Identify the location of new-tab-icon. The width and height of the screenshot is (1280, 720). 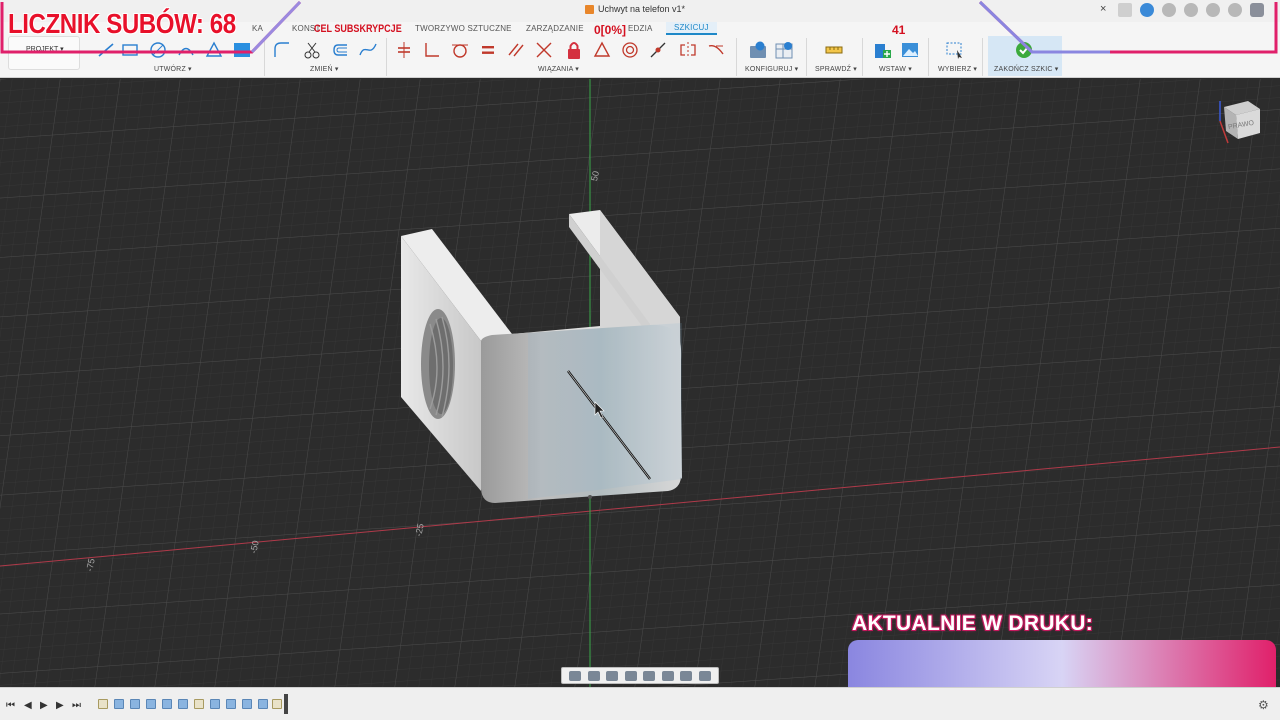
(1125, 10).